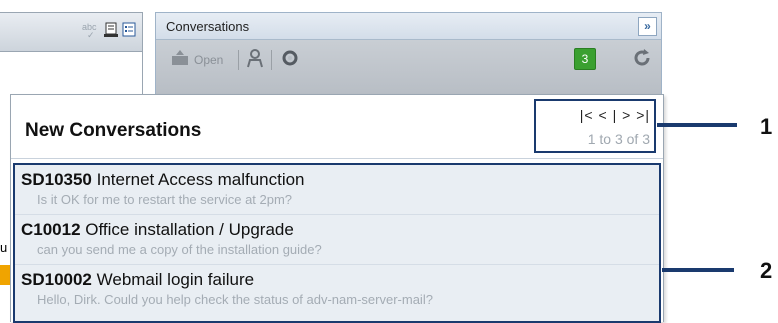 The image size is (778, 323). I want to click on conversation-title: SD10350 Internet Access malfunction, so click(163, 180).